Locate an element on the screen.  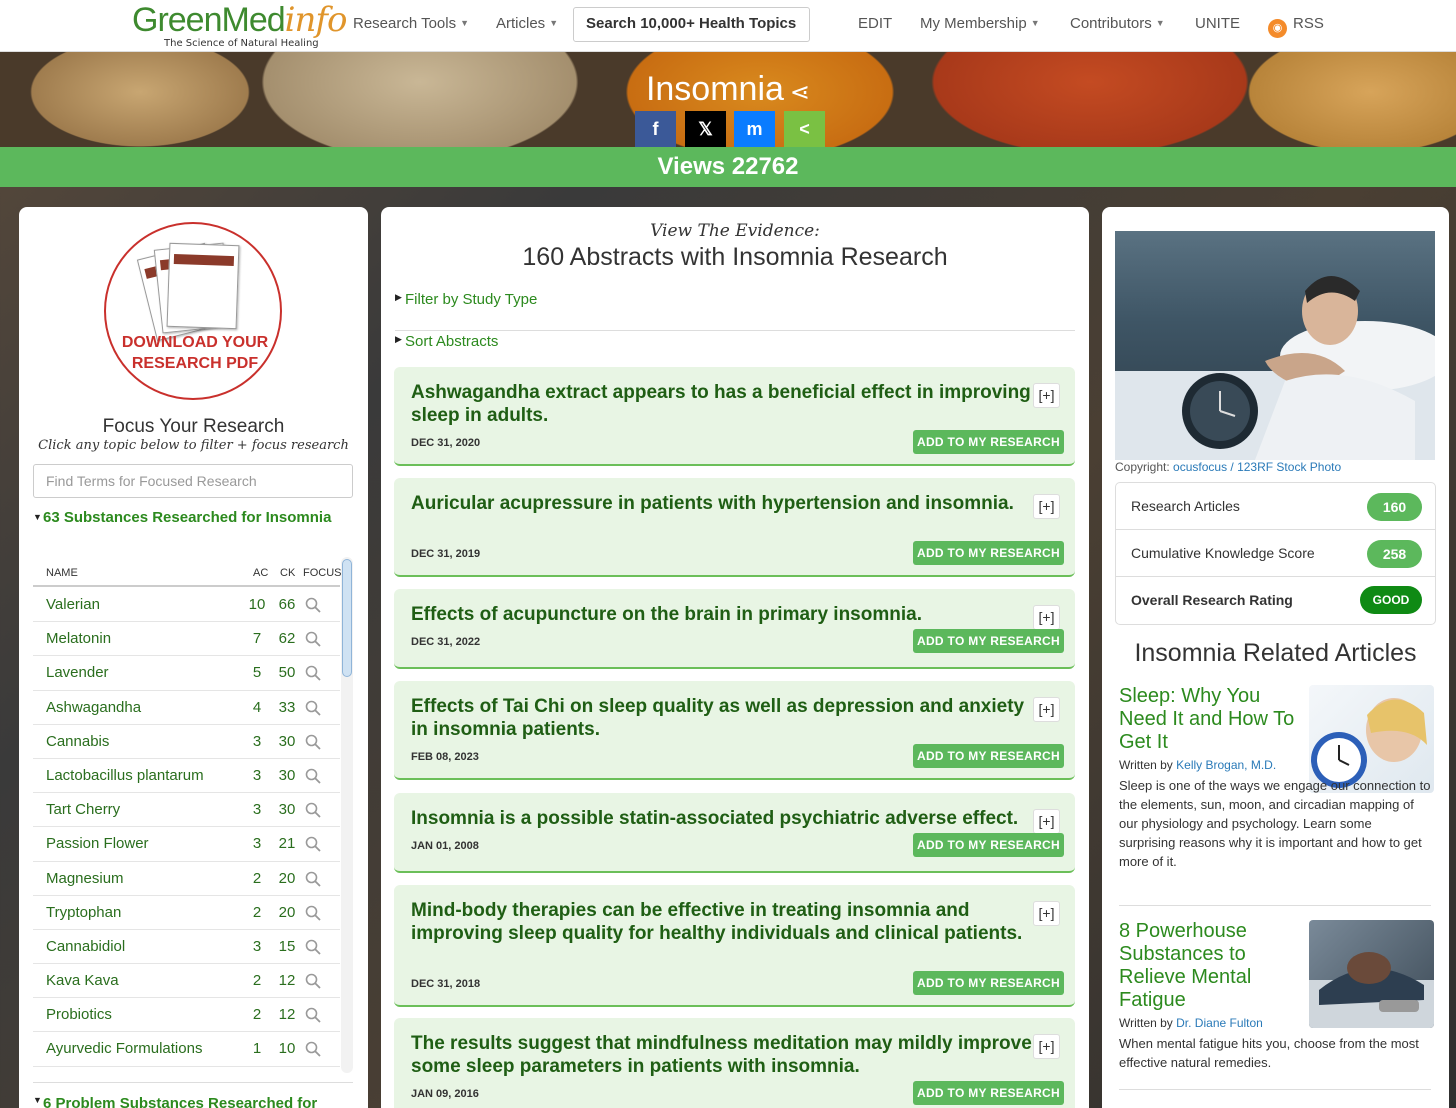
col-ac: AC is located at coordinates (260, 573).